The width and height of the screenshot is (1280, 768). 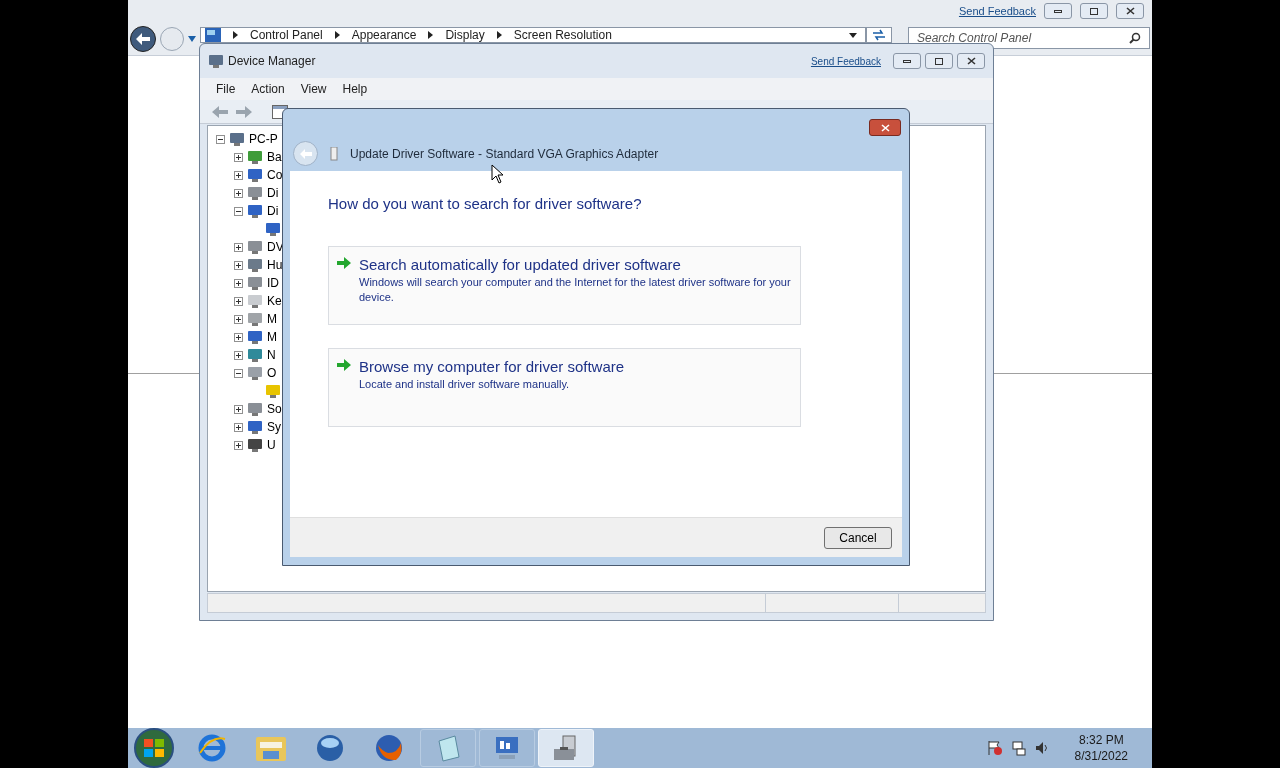 What do you see at coordinates (272, 61) in the screenshot?
I see `window-title: Device Manager` at bounding box center [272, 61].